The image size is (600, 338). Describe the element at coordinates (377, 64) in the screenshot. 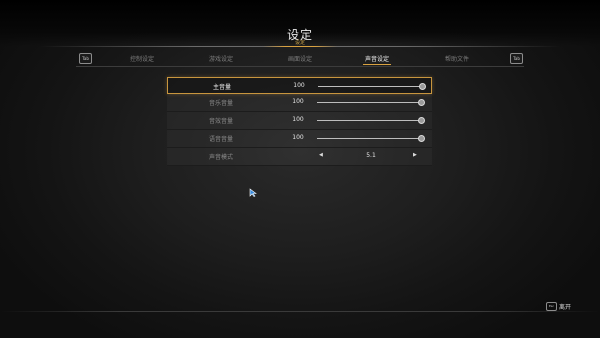

I see `active-tab-indicator` at that location.